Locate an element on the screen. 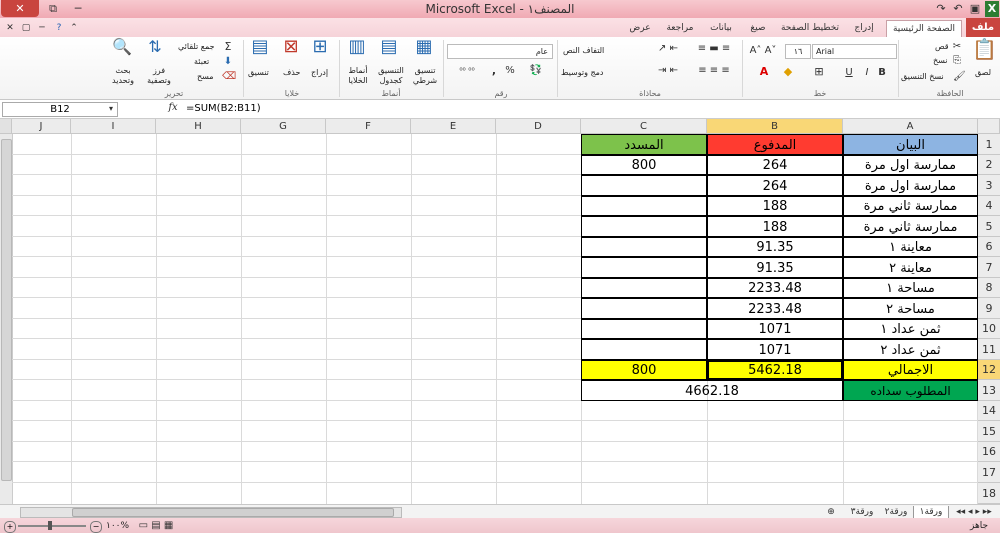 The width and height of the screenshot is (1000, 533). vertical-scrollbar-top is located at coordinates (6, 126).